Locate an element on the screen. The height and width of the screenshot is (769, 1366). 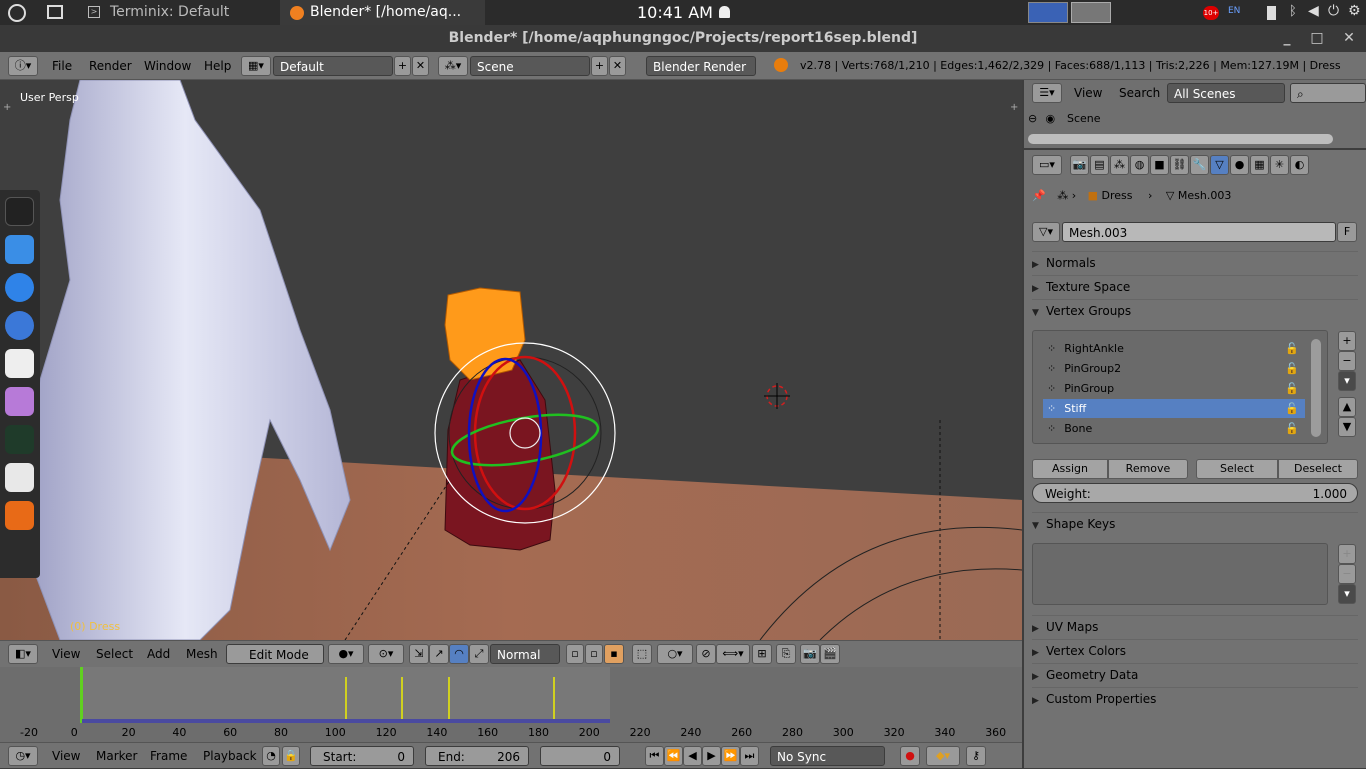
outliner-scrollbar is located at coordinates (1180, 139).